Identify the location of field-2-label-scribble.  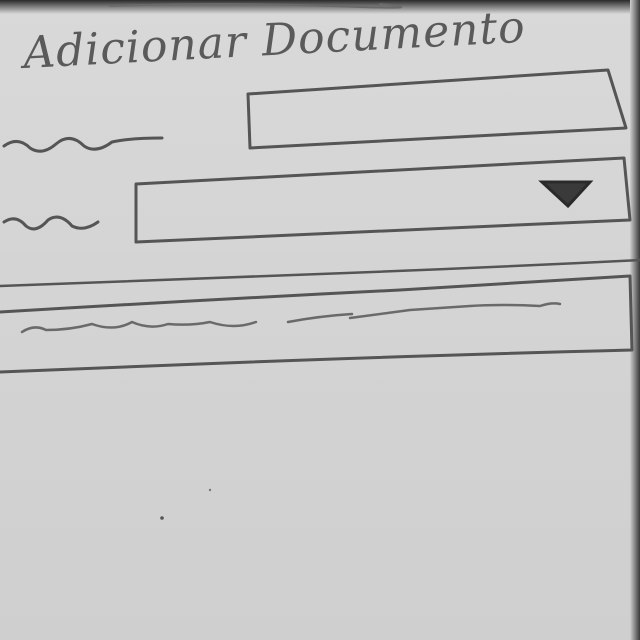
(51, 223).